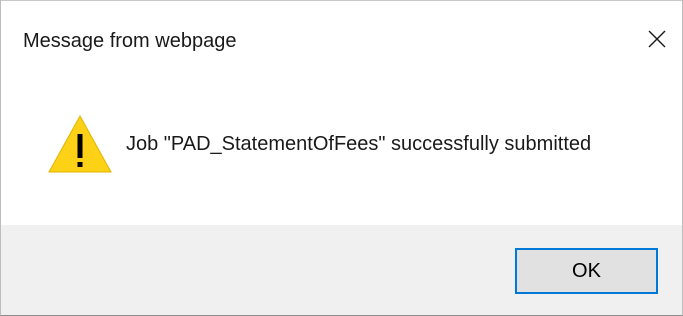  Describe the element at coordinates (586, 271) in the screenshot. I see `ok-button: OK` at that location.